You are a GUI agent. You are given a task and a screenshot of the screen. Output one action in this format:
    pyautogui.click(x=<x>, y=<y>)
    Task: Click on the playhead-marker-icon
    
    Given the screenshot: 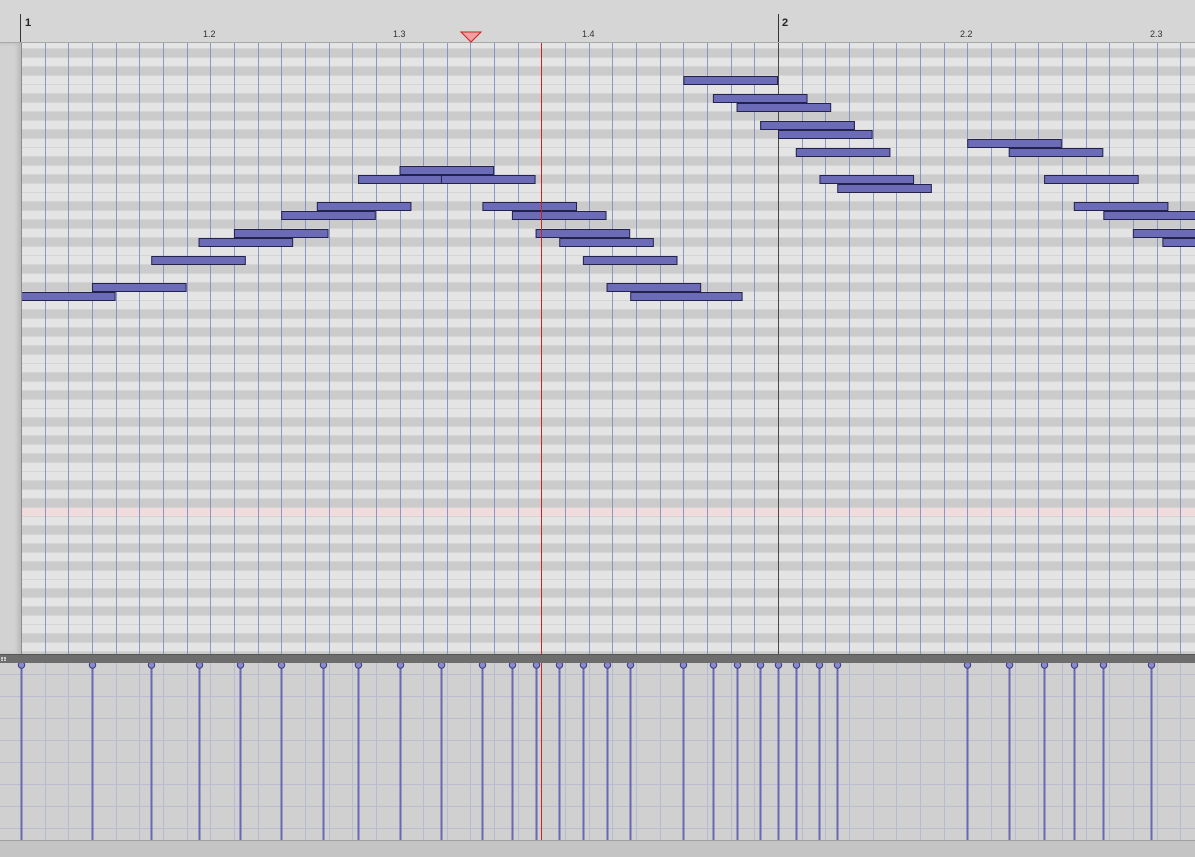 What is the action you would take?
    pyautogui.click(x=471, y=37)
    